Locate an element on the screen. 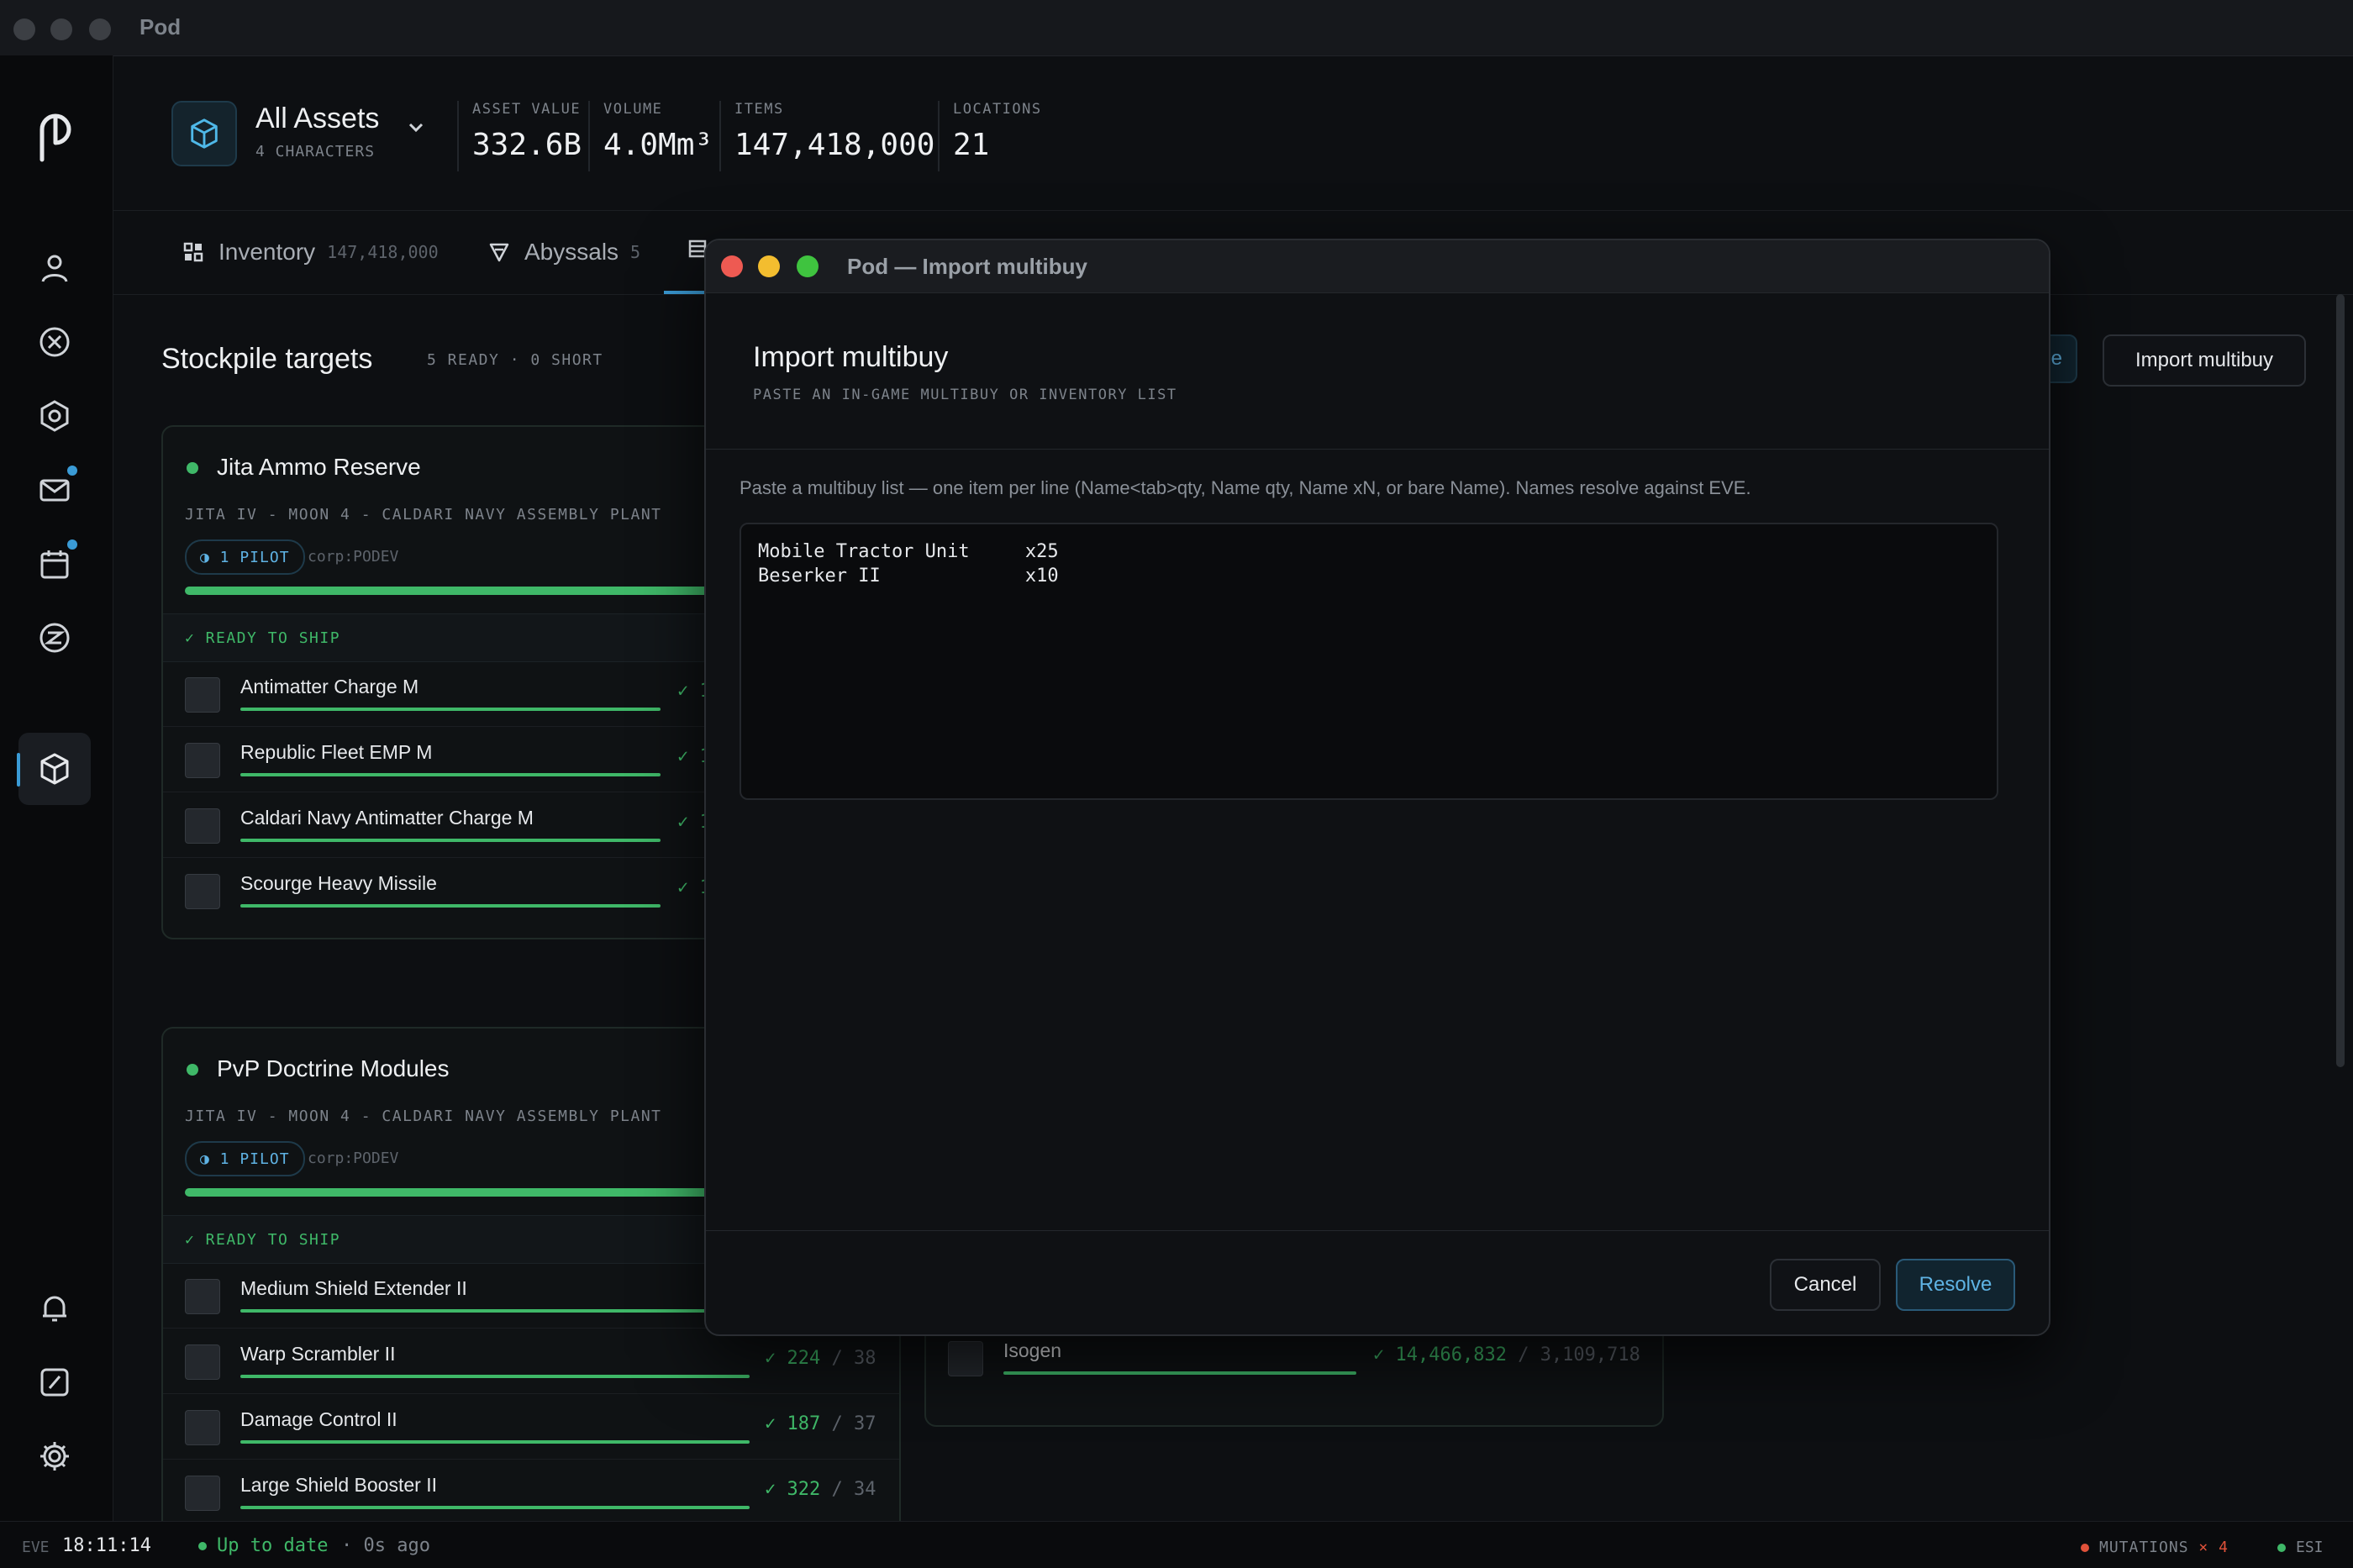  sync-status: Up to date is located at coordinates (263, 1545).